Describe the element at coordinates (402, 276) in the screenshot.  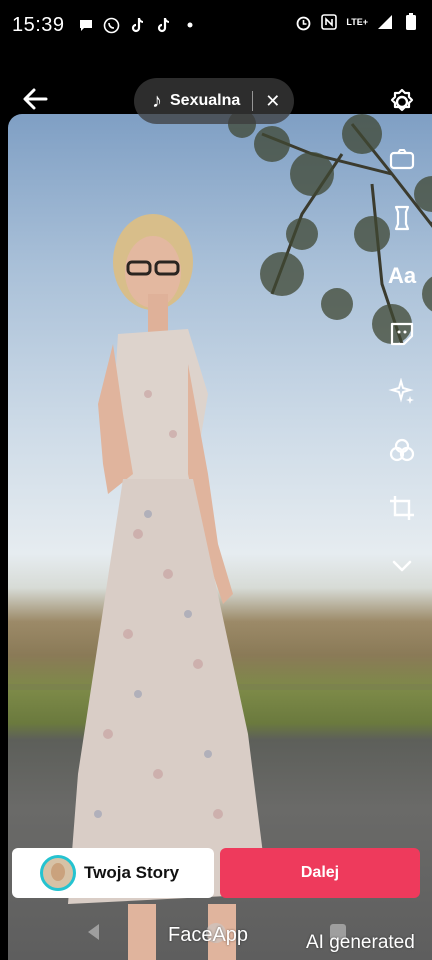
I see `text-button: Aa` at that location.